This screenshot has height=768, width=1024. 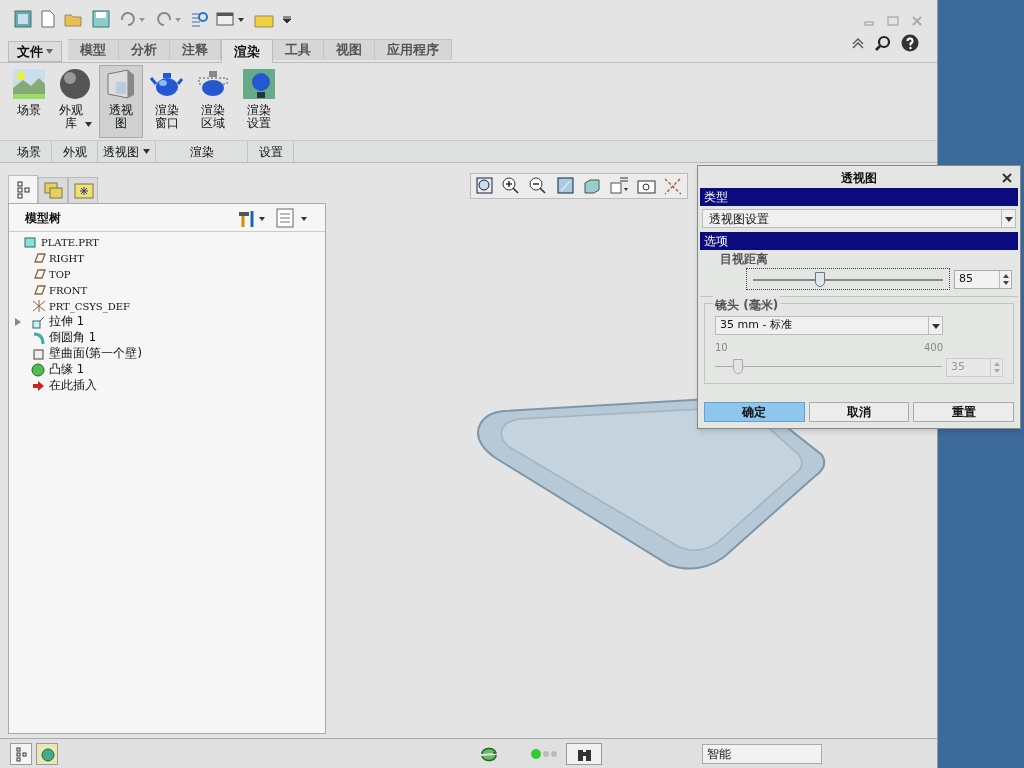 What do you see at coordinates (43, 218) in the screenshot?
I see `model-tree-title: 模型树` at bounding box center [43, 218].